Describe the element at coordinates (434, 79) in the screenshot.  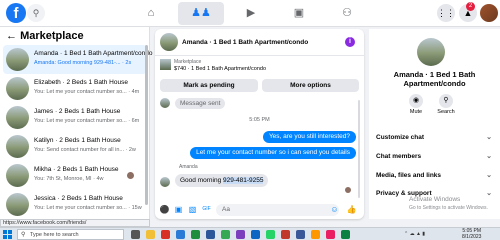
I see `profile-name: Amanda · 1 Bed 1 Bath Apartment/condo` at that location.